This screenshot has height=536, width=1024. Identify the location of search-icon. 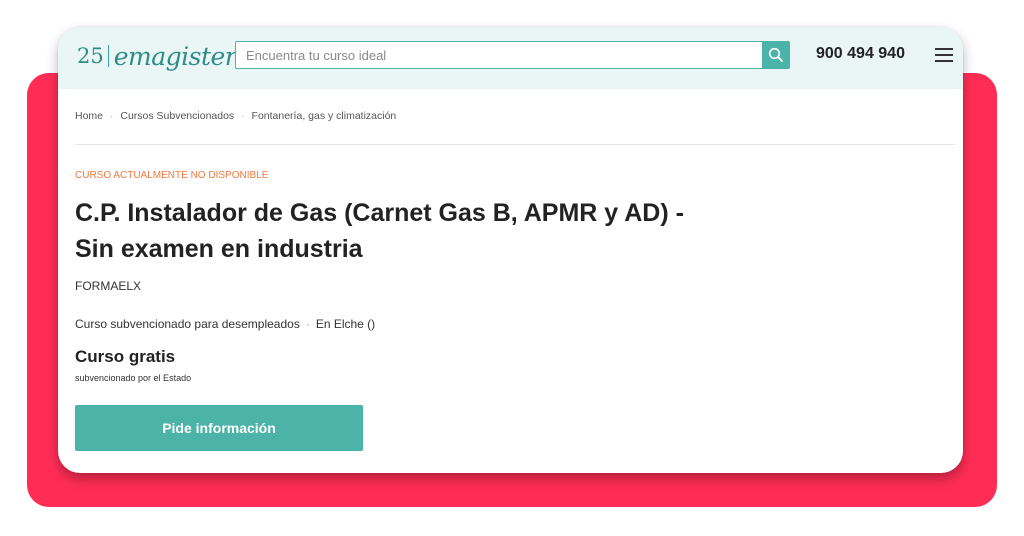
(775, 54).